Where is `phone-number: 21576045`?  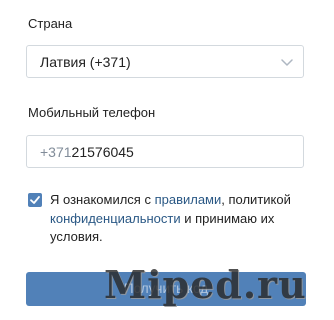 phone-number: 21576045 is located at coordinates (102, 152).